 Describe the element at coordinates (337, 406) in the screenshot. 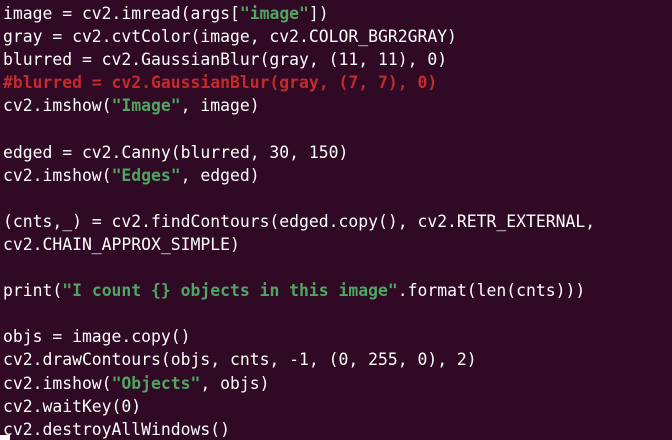

I see `code-line: cv2.waitKey(0)` at that location.